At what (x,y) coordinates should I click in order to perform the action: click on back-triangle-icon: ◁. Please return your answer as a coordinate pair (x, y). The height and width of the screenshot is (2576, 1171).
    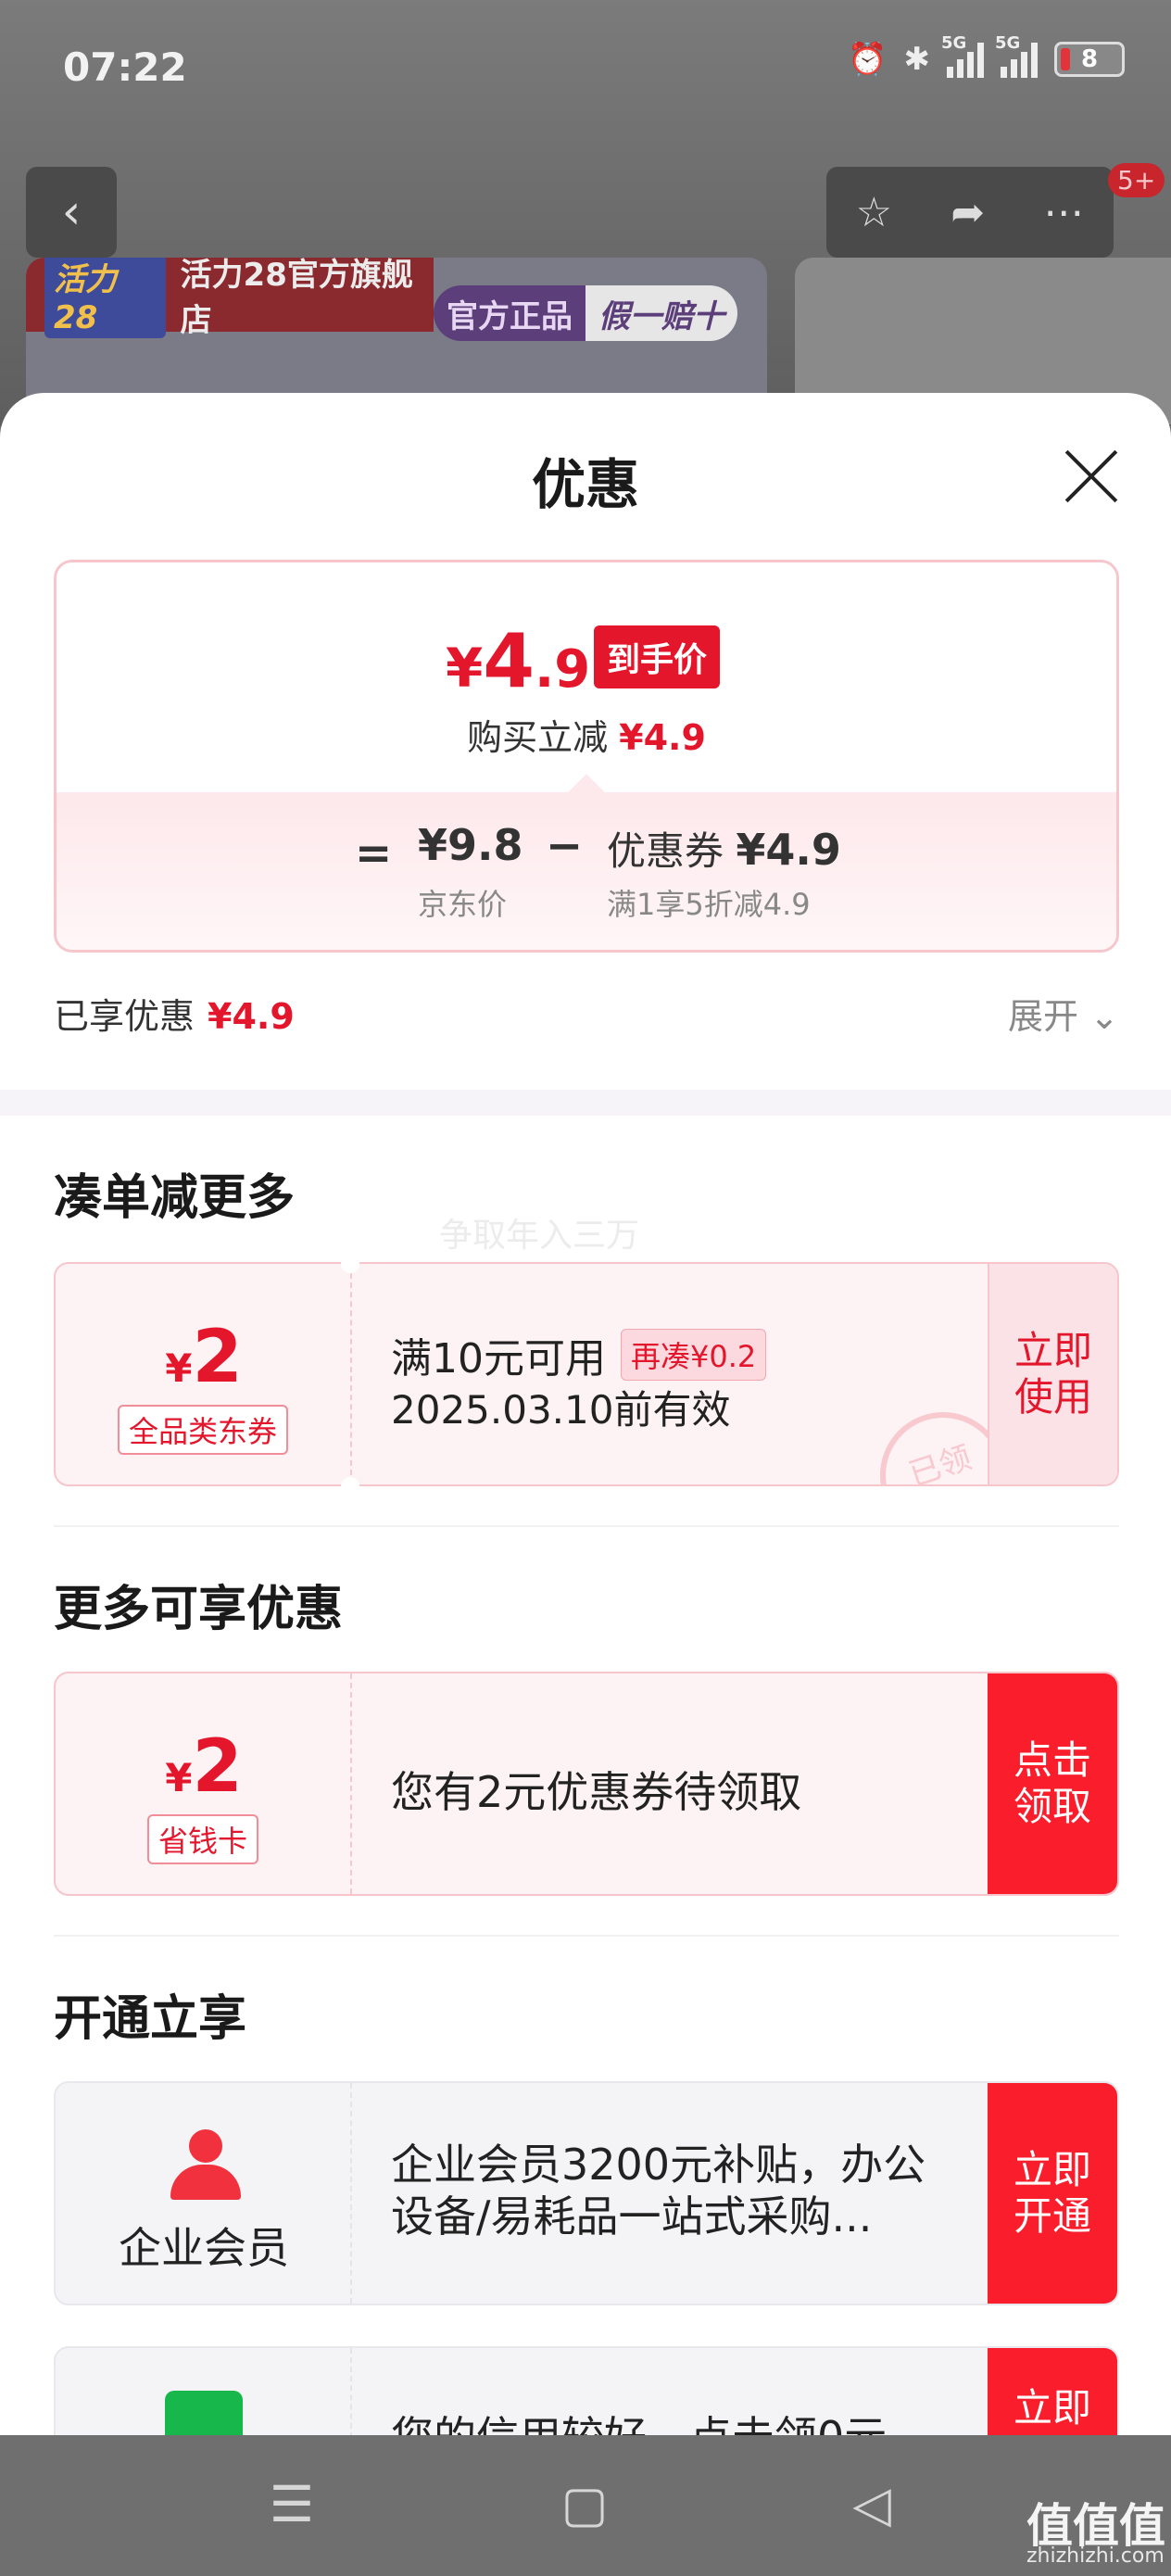
    Looking at the image, I should click on (872, 2504).